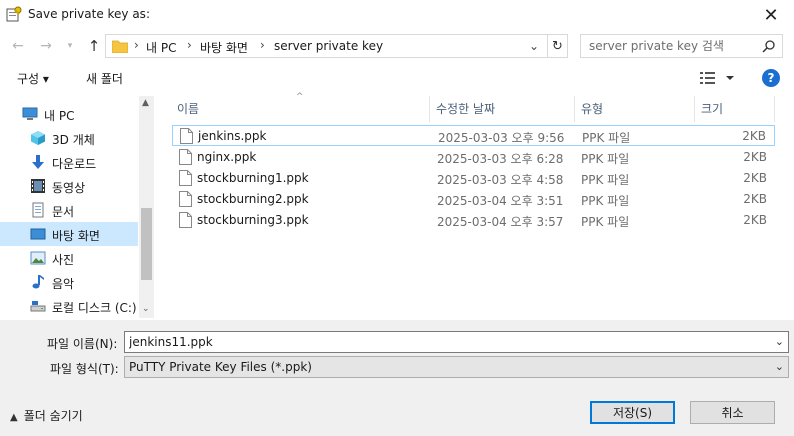 This screenshot has height=436, width=794. I want to click on refresh-button: ↻, so click(557, 46).